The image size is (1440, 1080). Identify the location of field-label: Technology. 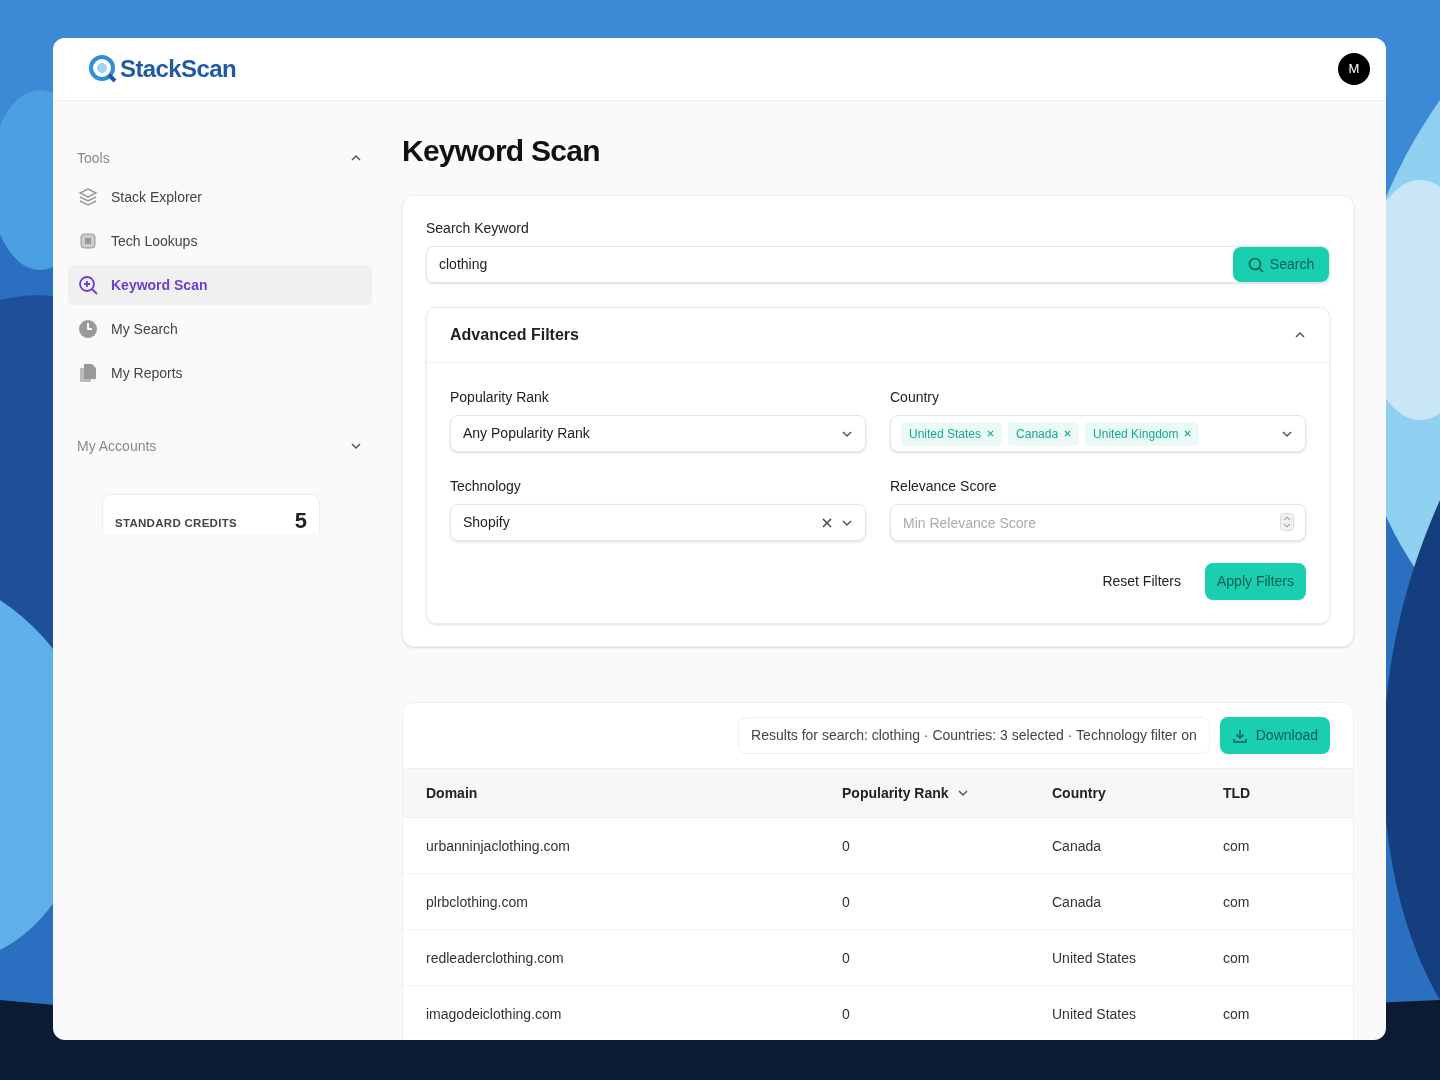
(486, 486).